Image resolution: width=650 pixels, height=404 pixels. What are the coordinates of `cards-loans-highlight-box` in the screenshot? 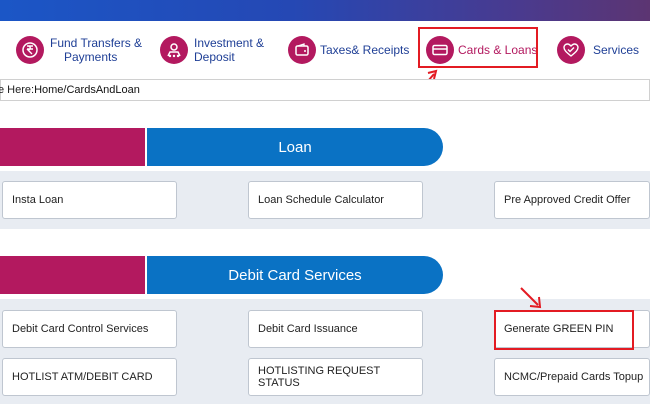 It's located at (478, 47).